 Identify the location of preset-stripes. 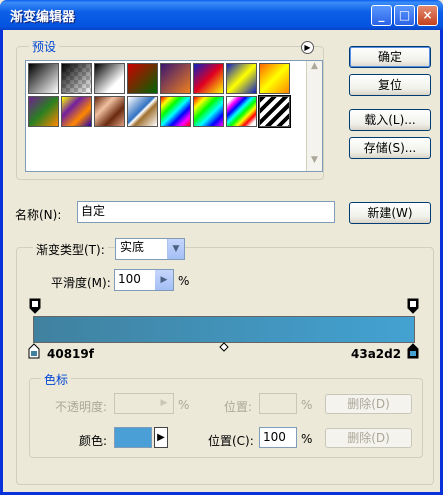
(274, 111).